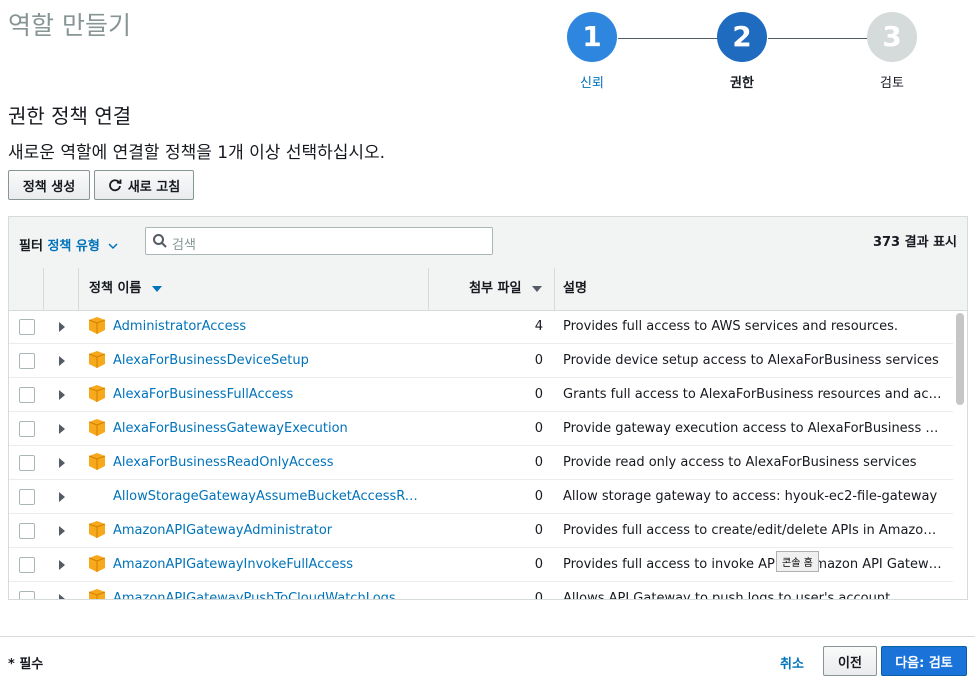  What do you see at coordinates (668, 38) in the screenshot?
I see `step-connector` at bounding box center [668, 38].